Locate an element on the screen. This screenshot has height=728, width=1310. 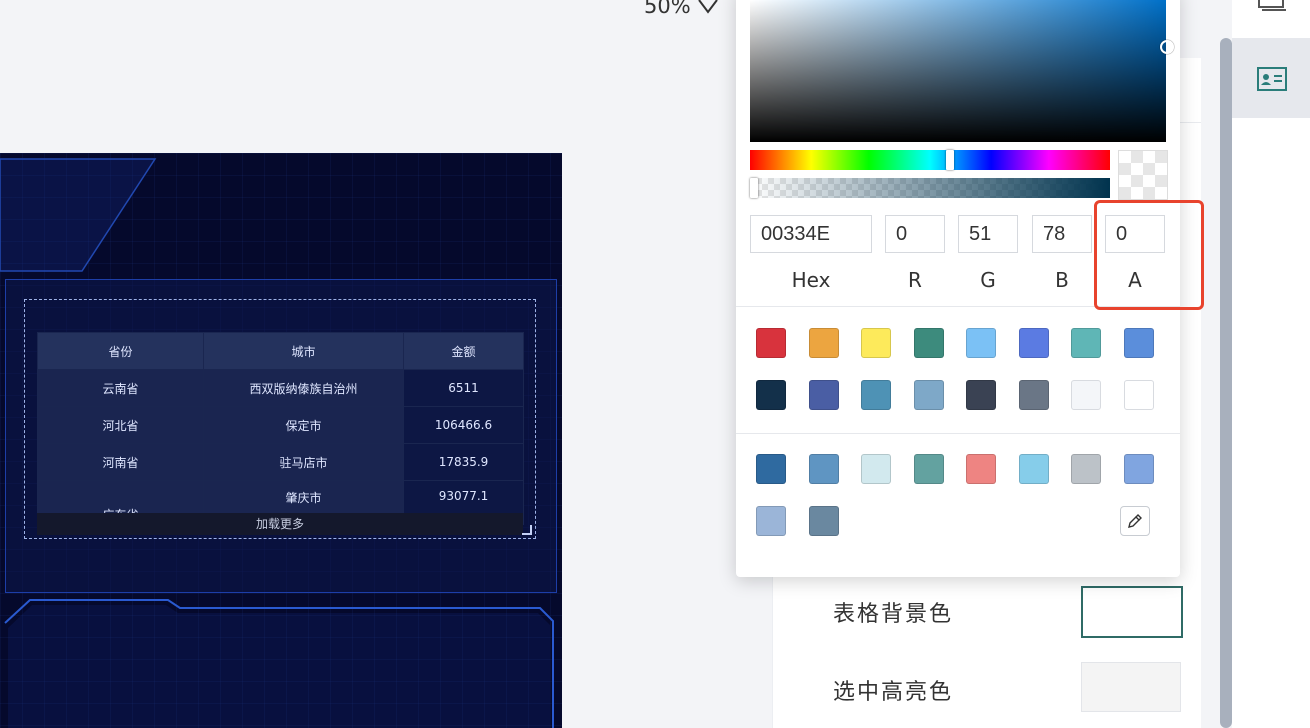
header-city: 城市 is located at coordinates (303, 351).